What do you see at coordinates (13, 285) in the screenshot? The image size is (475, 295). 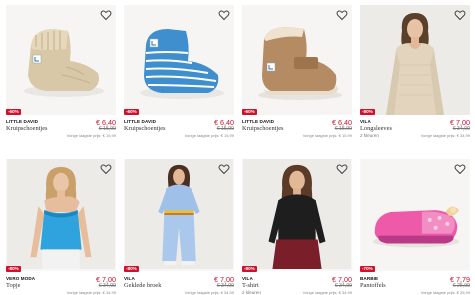 I see `product-name: Topje` at bounding box center [13, 285].